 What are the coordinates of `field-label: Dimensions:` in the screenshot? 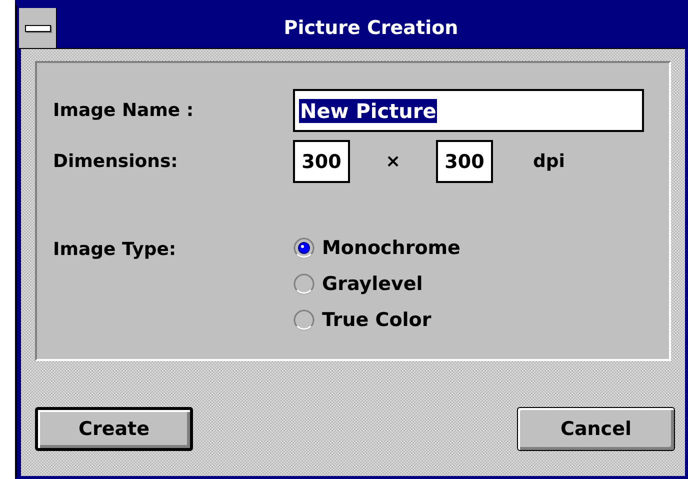 It's located at (116, 161).